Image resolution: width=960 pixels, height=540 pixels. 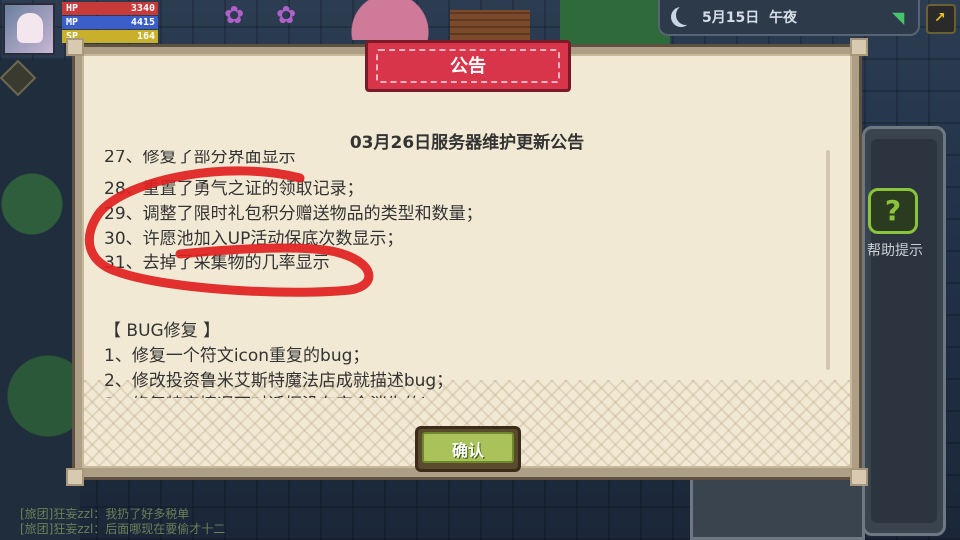 What do you see at coordinates (200, 158) in the screenshot?
I see `notice-line: 27、修复了部分界面显示` at bounding box center [200, 158].